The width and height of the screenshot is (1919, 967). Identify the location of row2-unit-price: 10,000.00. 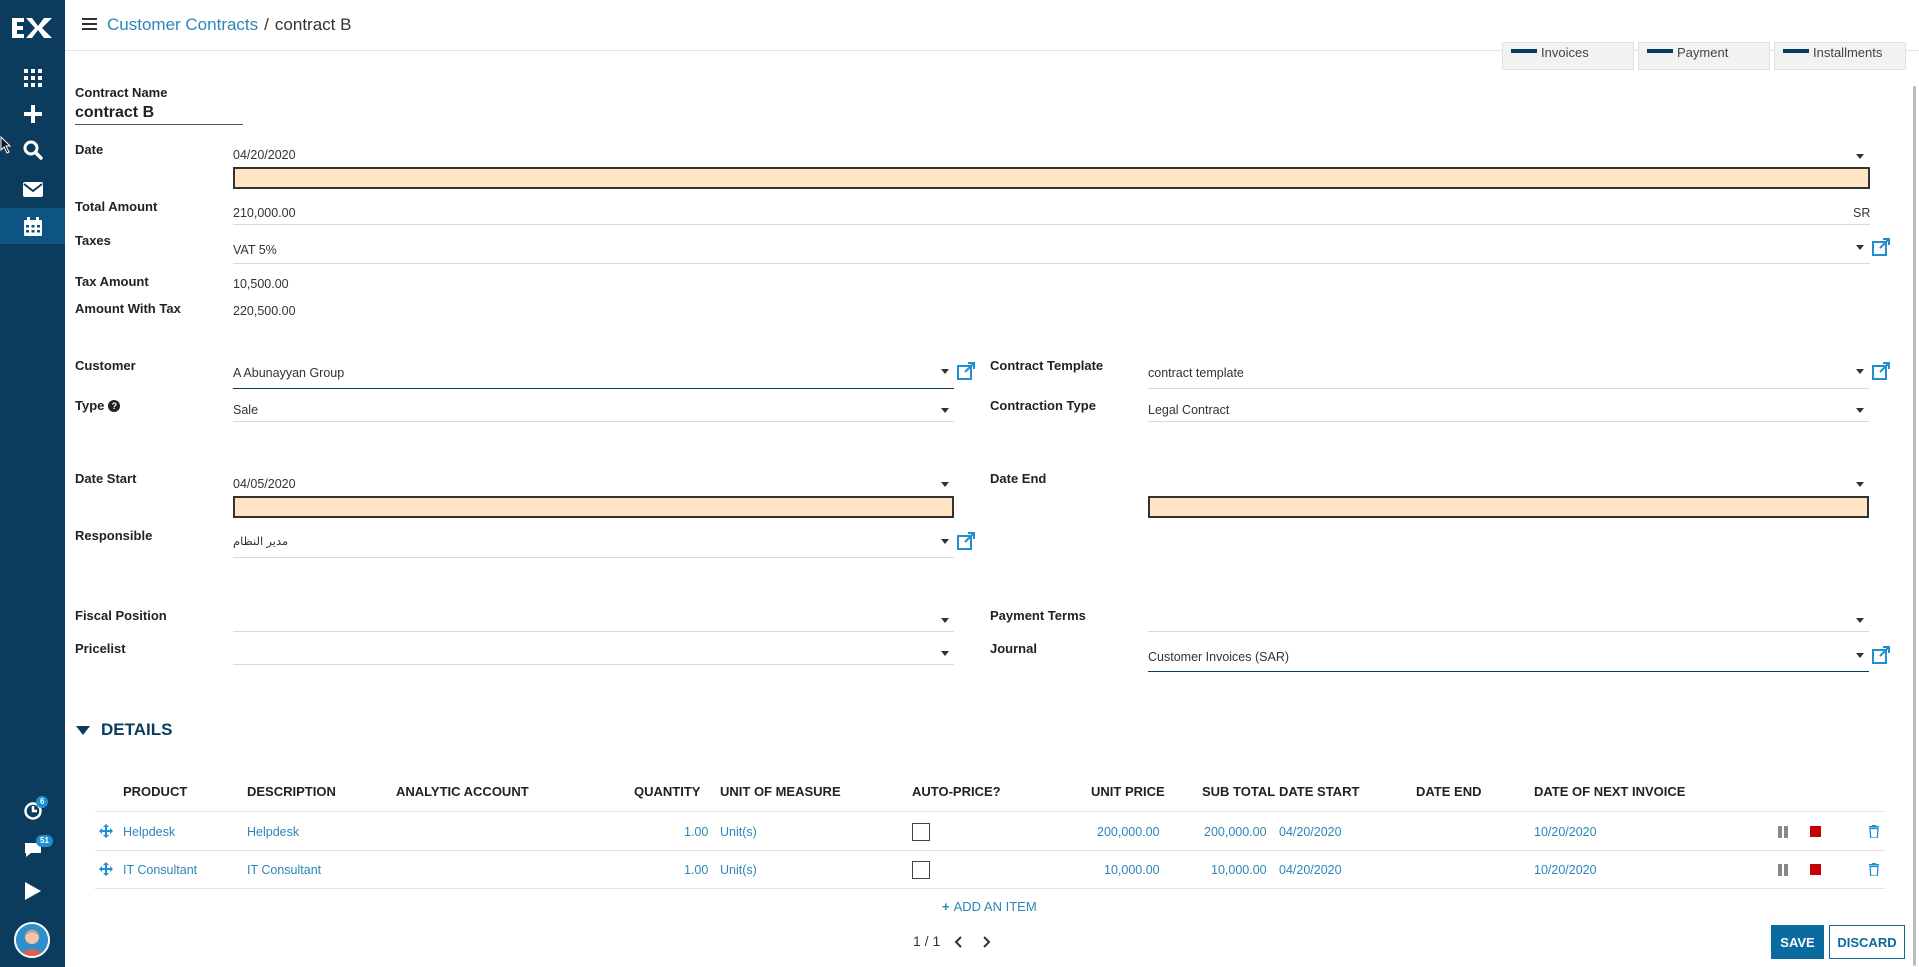
(1132, 870).